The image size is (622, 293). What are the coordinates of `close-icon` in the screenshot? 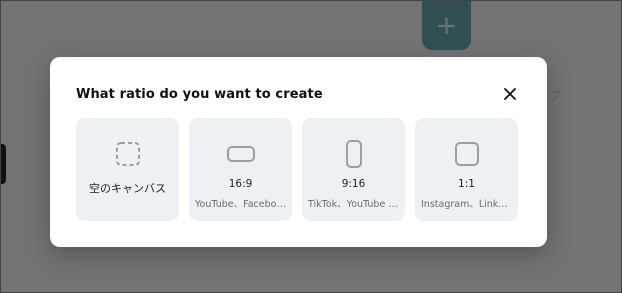 It's located at (510, 94).